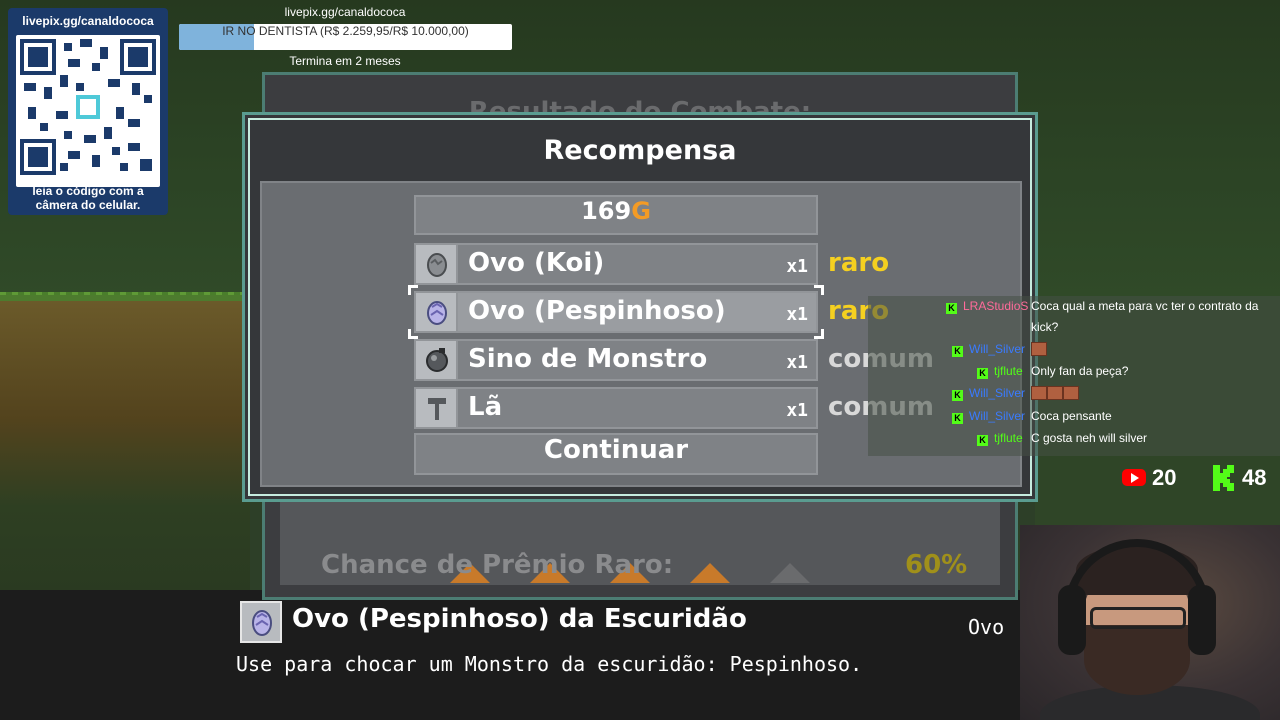 Image resolution: width=1280 pixels, height=720 pixels. Describe the element at coordinates (640, 150) in the screenshot. I see `reward-title: Recompensa` at that location.